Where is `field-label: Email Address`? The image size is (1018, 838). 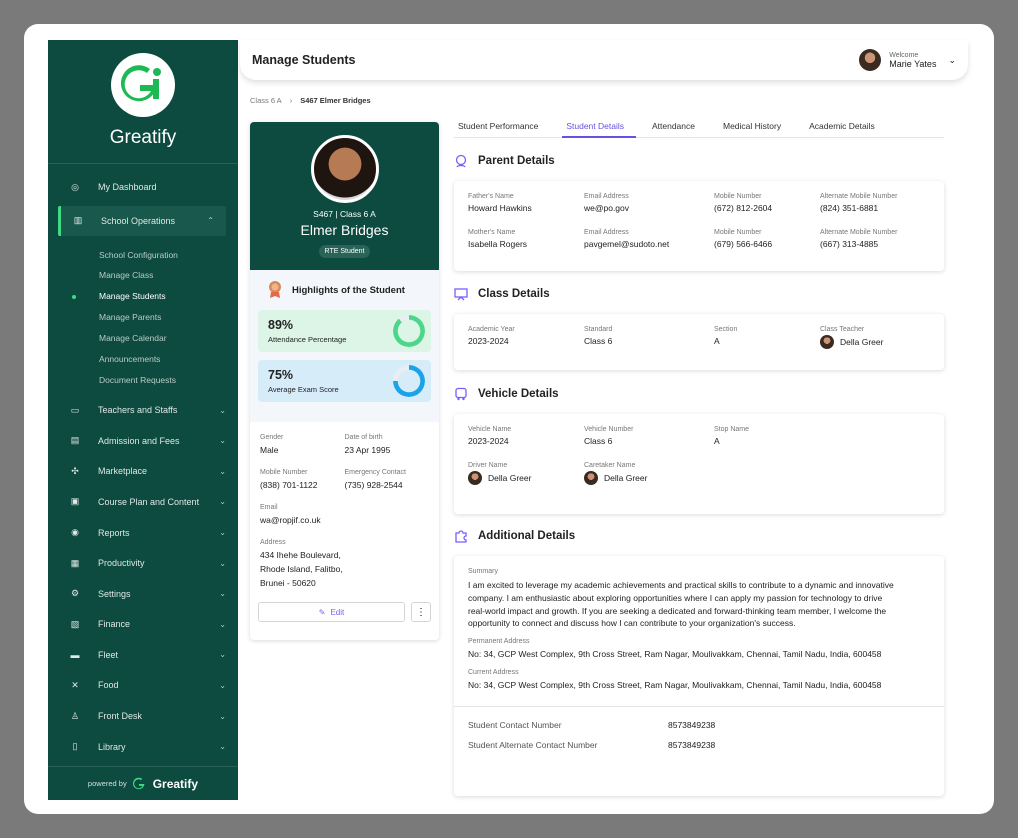 field-label: Email Address is located at coordinates (606, 232).